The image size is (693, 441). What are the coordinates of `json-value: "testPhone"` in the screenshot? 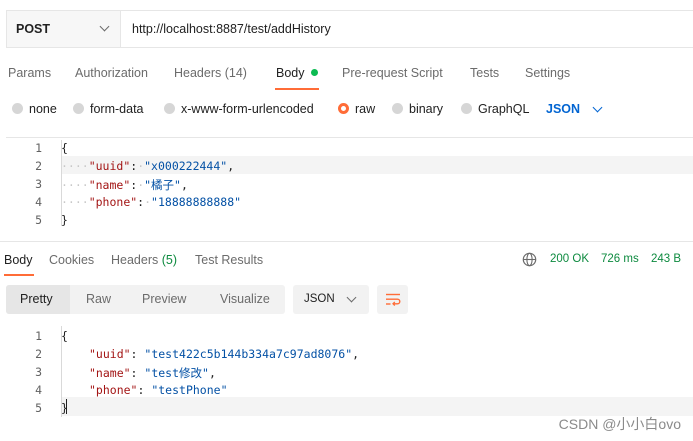 It's located at (189, 390).